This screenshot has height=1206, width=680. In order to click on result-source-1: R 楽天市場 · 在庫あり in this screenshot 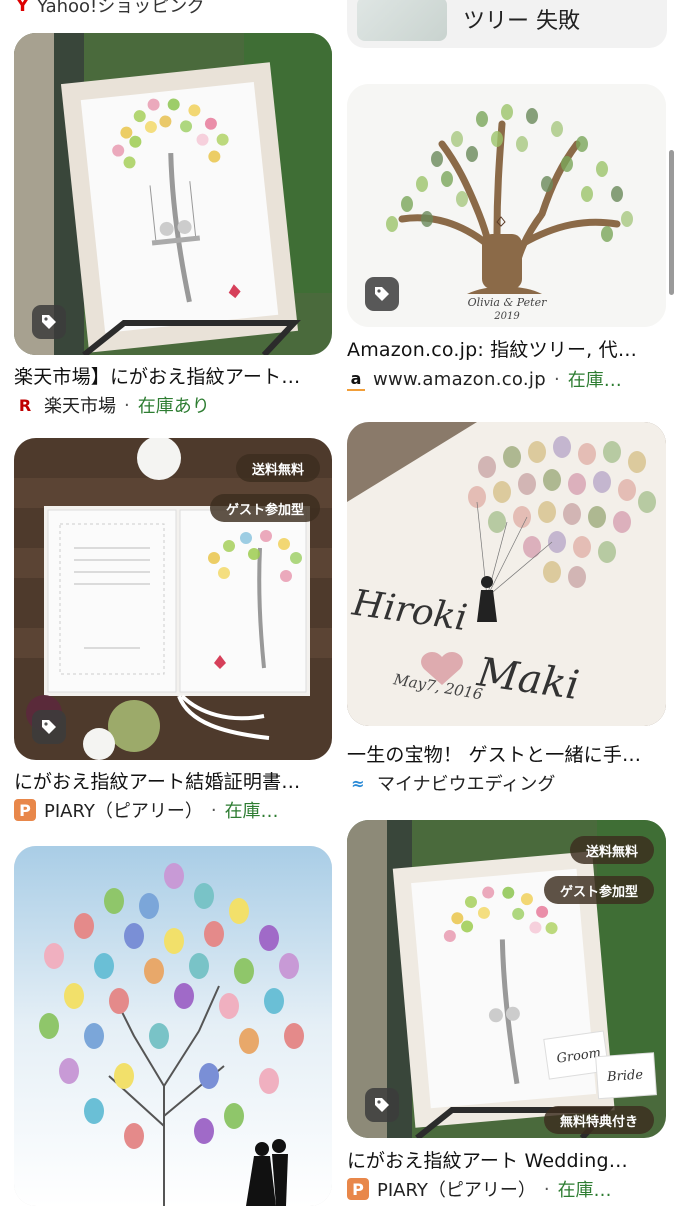, I will do `click(173, 405)`.